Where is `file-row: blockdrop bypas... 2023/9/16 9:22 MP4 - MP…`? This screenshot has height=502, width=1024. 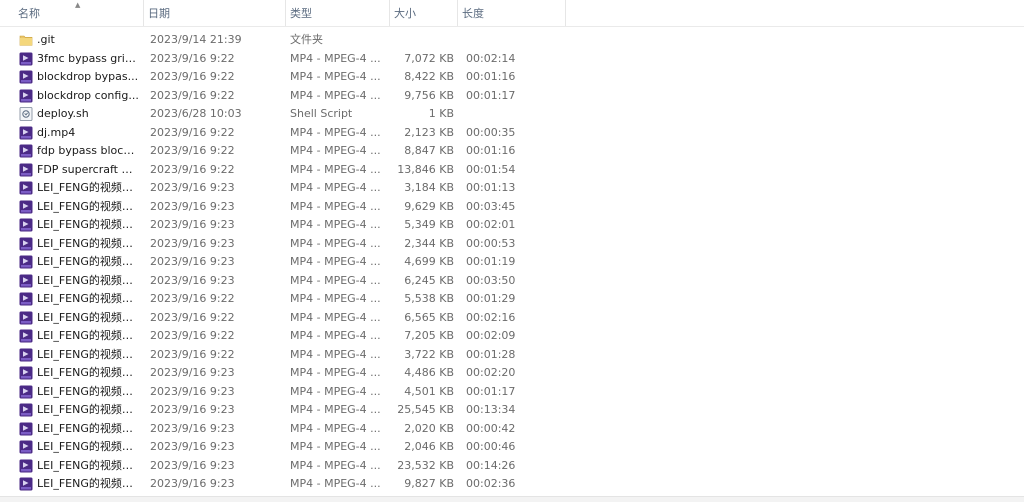 file-row: blockdrop bypas... 2023/9/16 9:22 MP4 - MP… is located at coordinates (512, 77).